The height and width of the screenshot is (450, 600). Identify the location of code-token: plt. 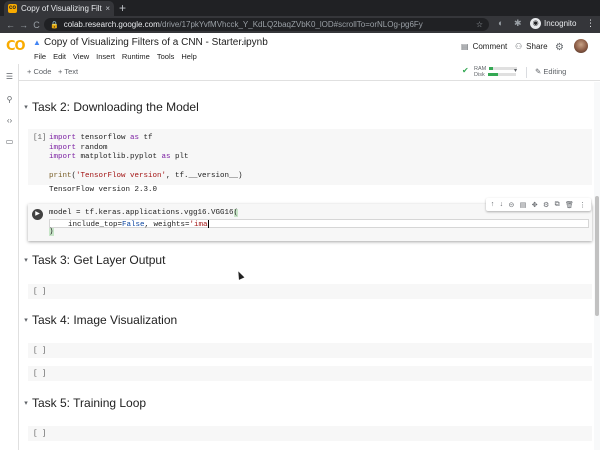
(179, 157).